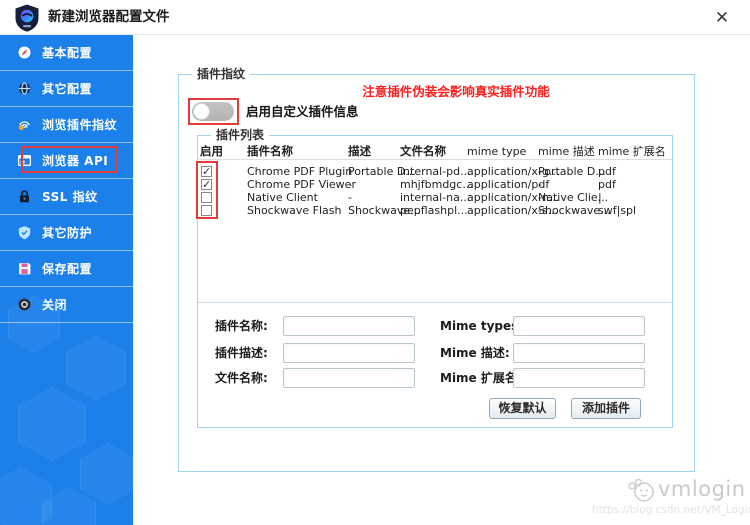 This screenshot has height=525, width=750. Describe the element at coordinates (349, 326) in the screenshot. I see `plugin-name-input` at that location.